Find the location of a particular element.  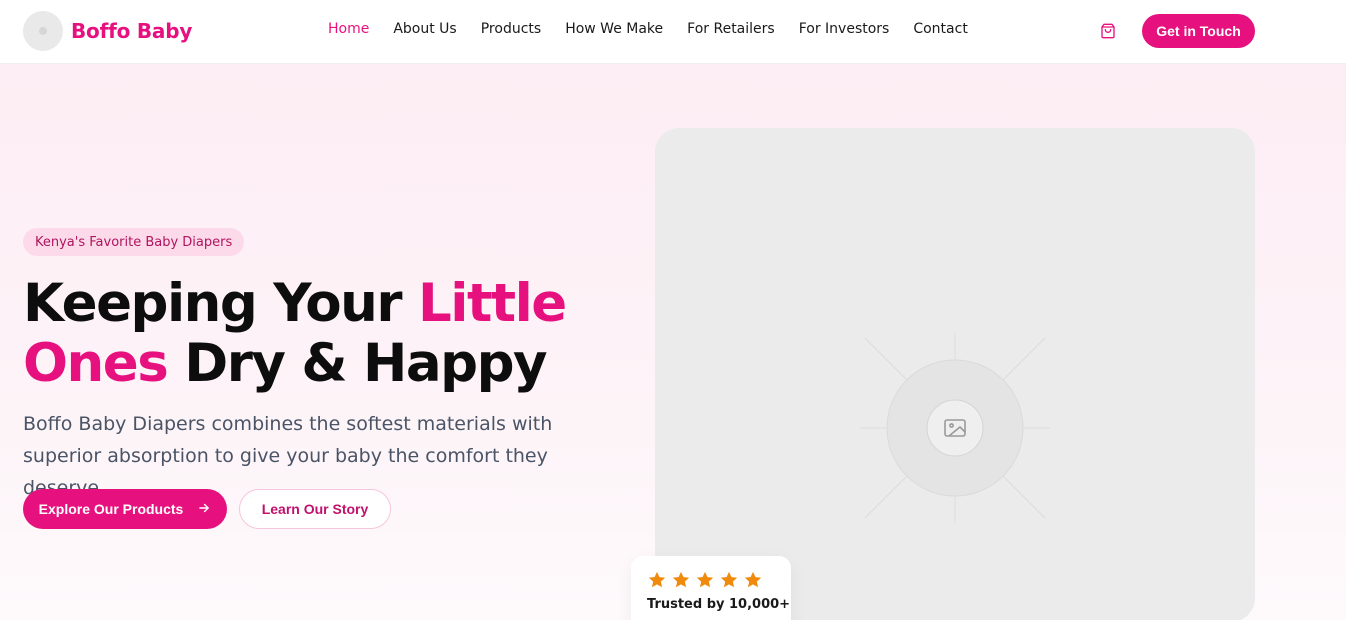

explore-products-button: Explore Our Products is located at coordinates (125, 509).